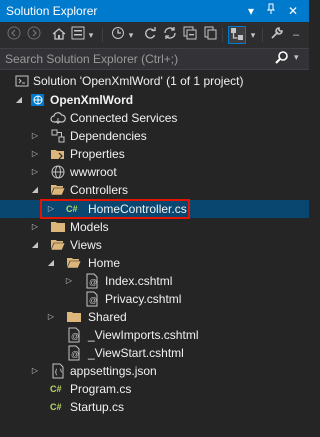 This screenshot has width=320, height=437. What do you see at coordinates (115, 209) in the screenshot?
I see `highlight-annotation-box` at bounding box center [115, 209].